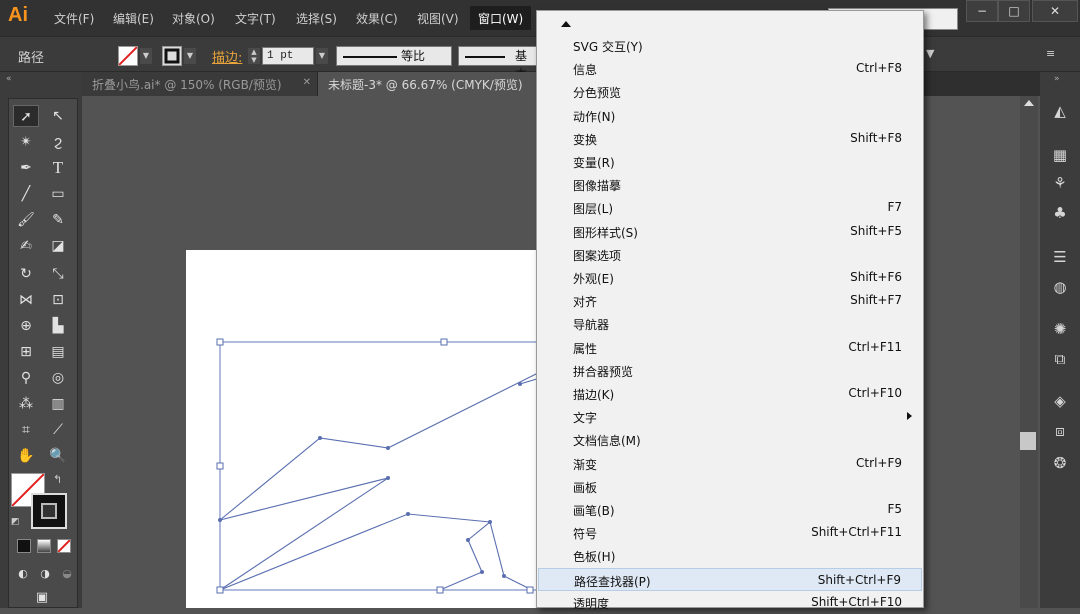 This screenshot has width=1080, height=614. What do you see at coordinates (730, 300) in the screenshot?
I see `menu-item: 对齐 Shift+F7` at bounding box center [730, 300].